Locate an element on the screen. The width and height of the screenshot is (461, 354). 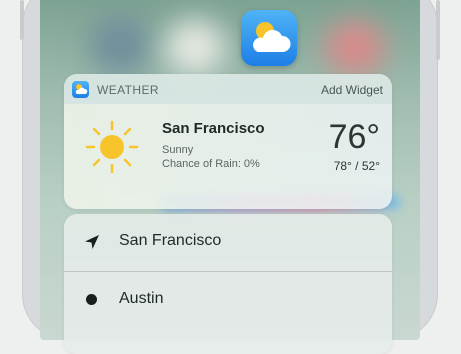
quick-action-label: San Francisco is located at coordinates (170, 240).